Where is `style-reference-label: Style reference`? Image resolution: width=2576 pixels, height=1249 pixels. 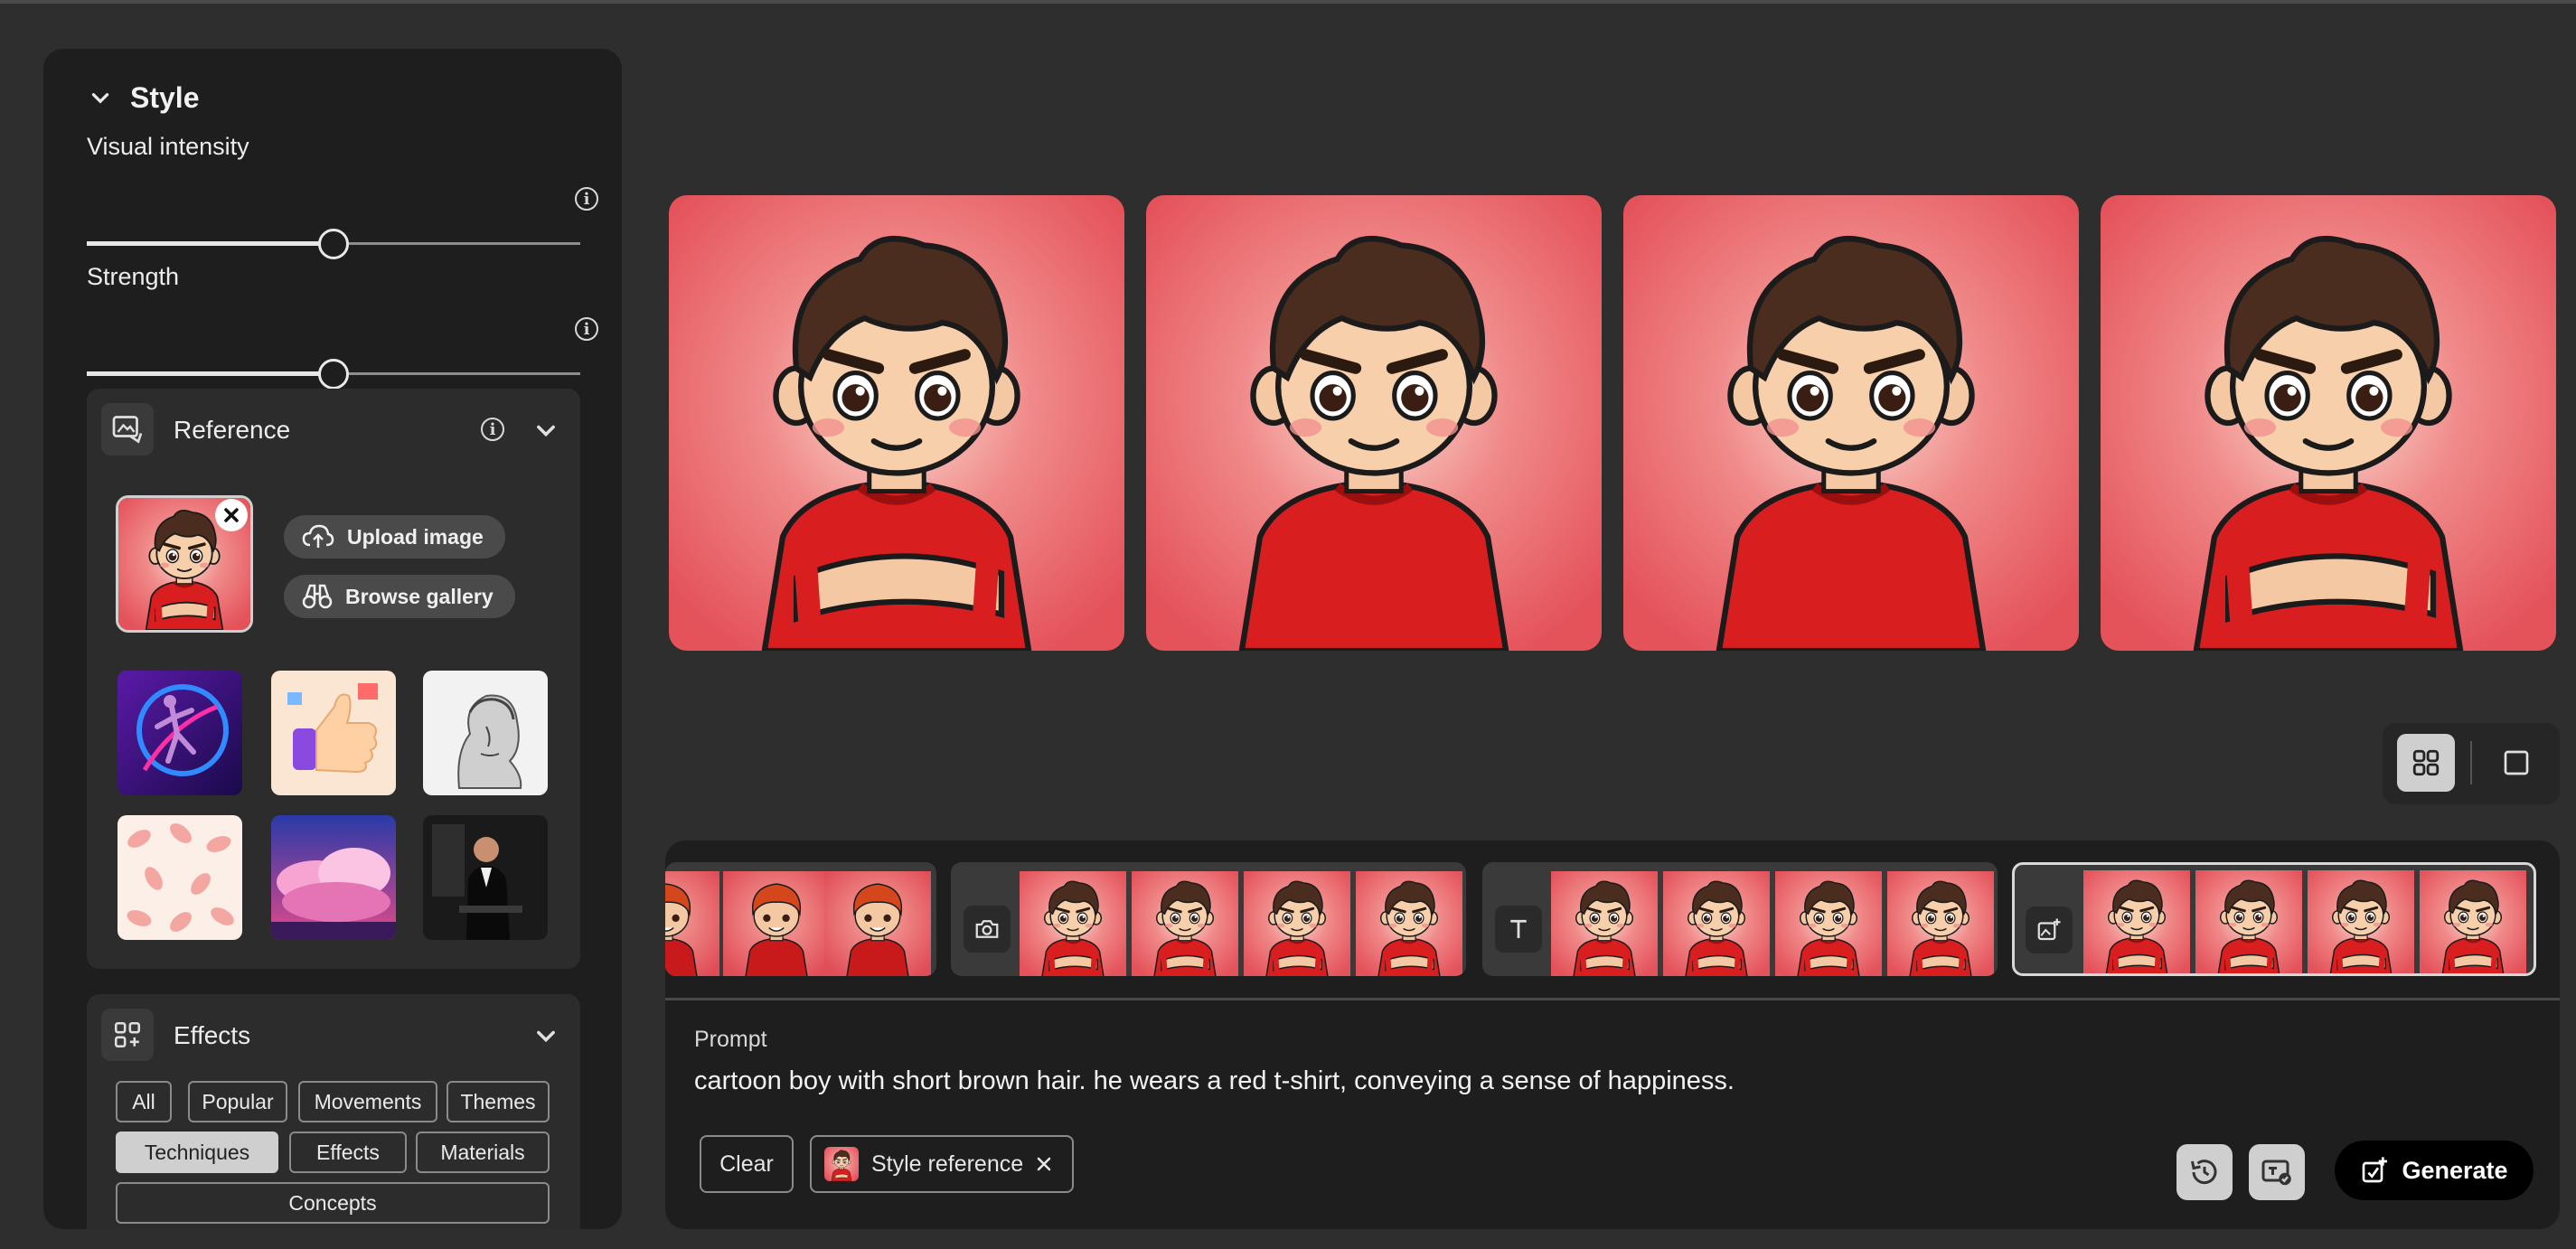
style-reference-label: Style reference is located at coordinates (948, 1163).